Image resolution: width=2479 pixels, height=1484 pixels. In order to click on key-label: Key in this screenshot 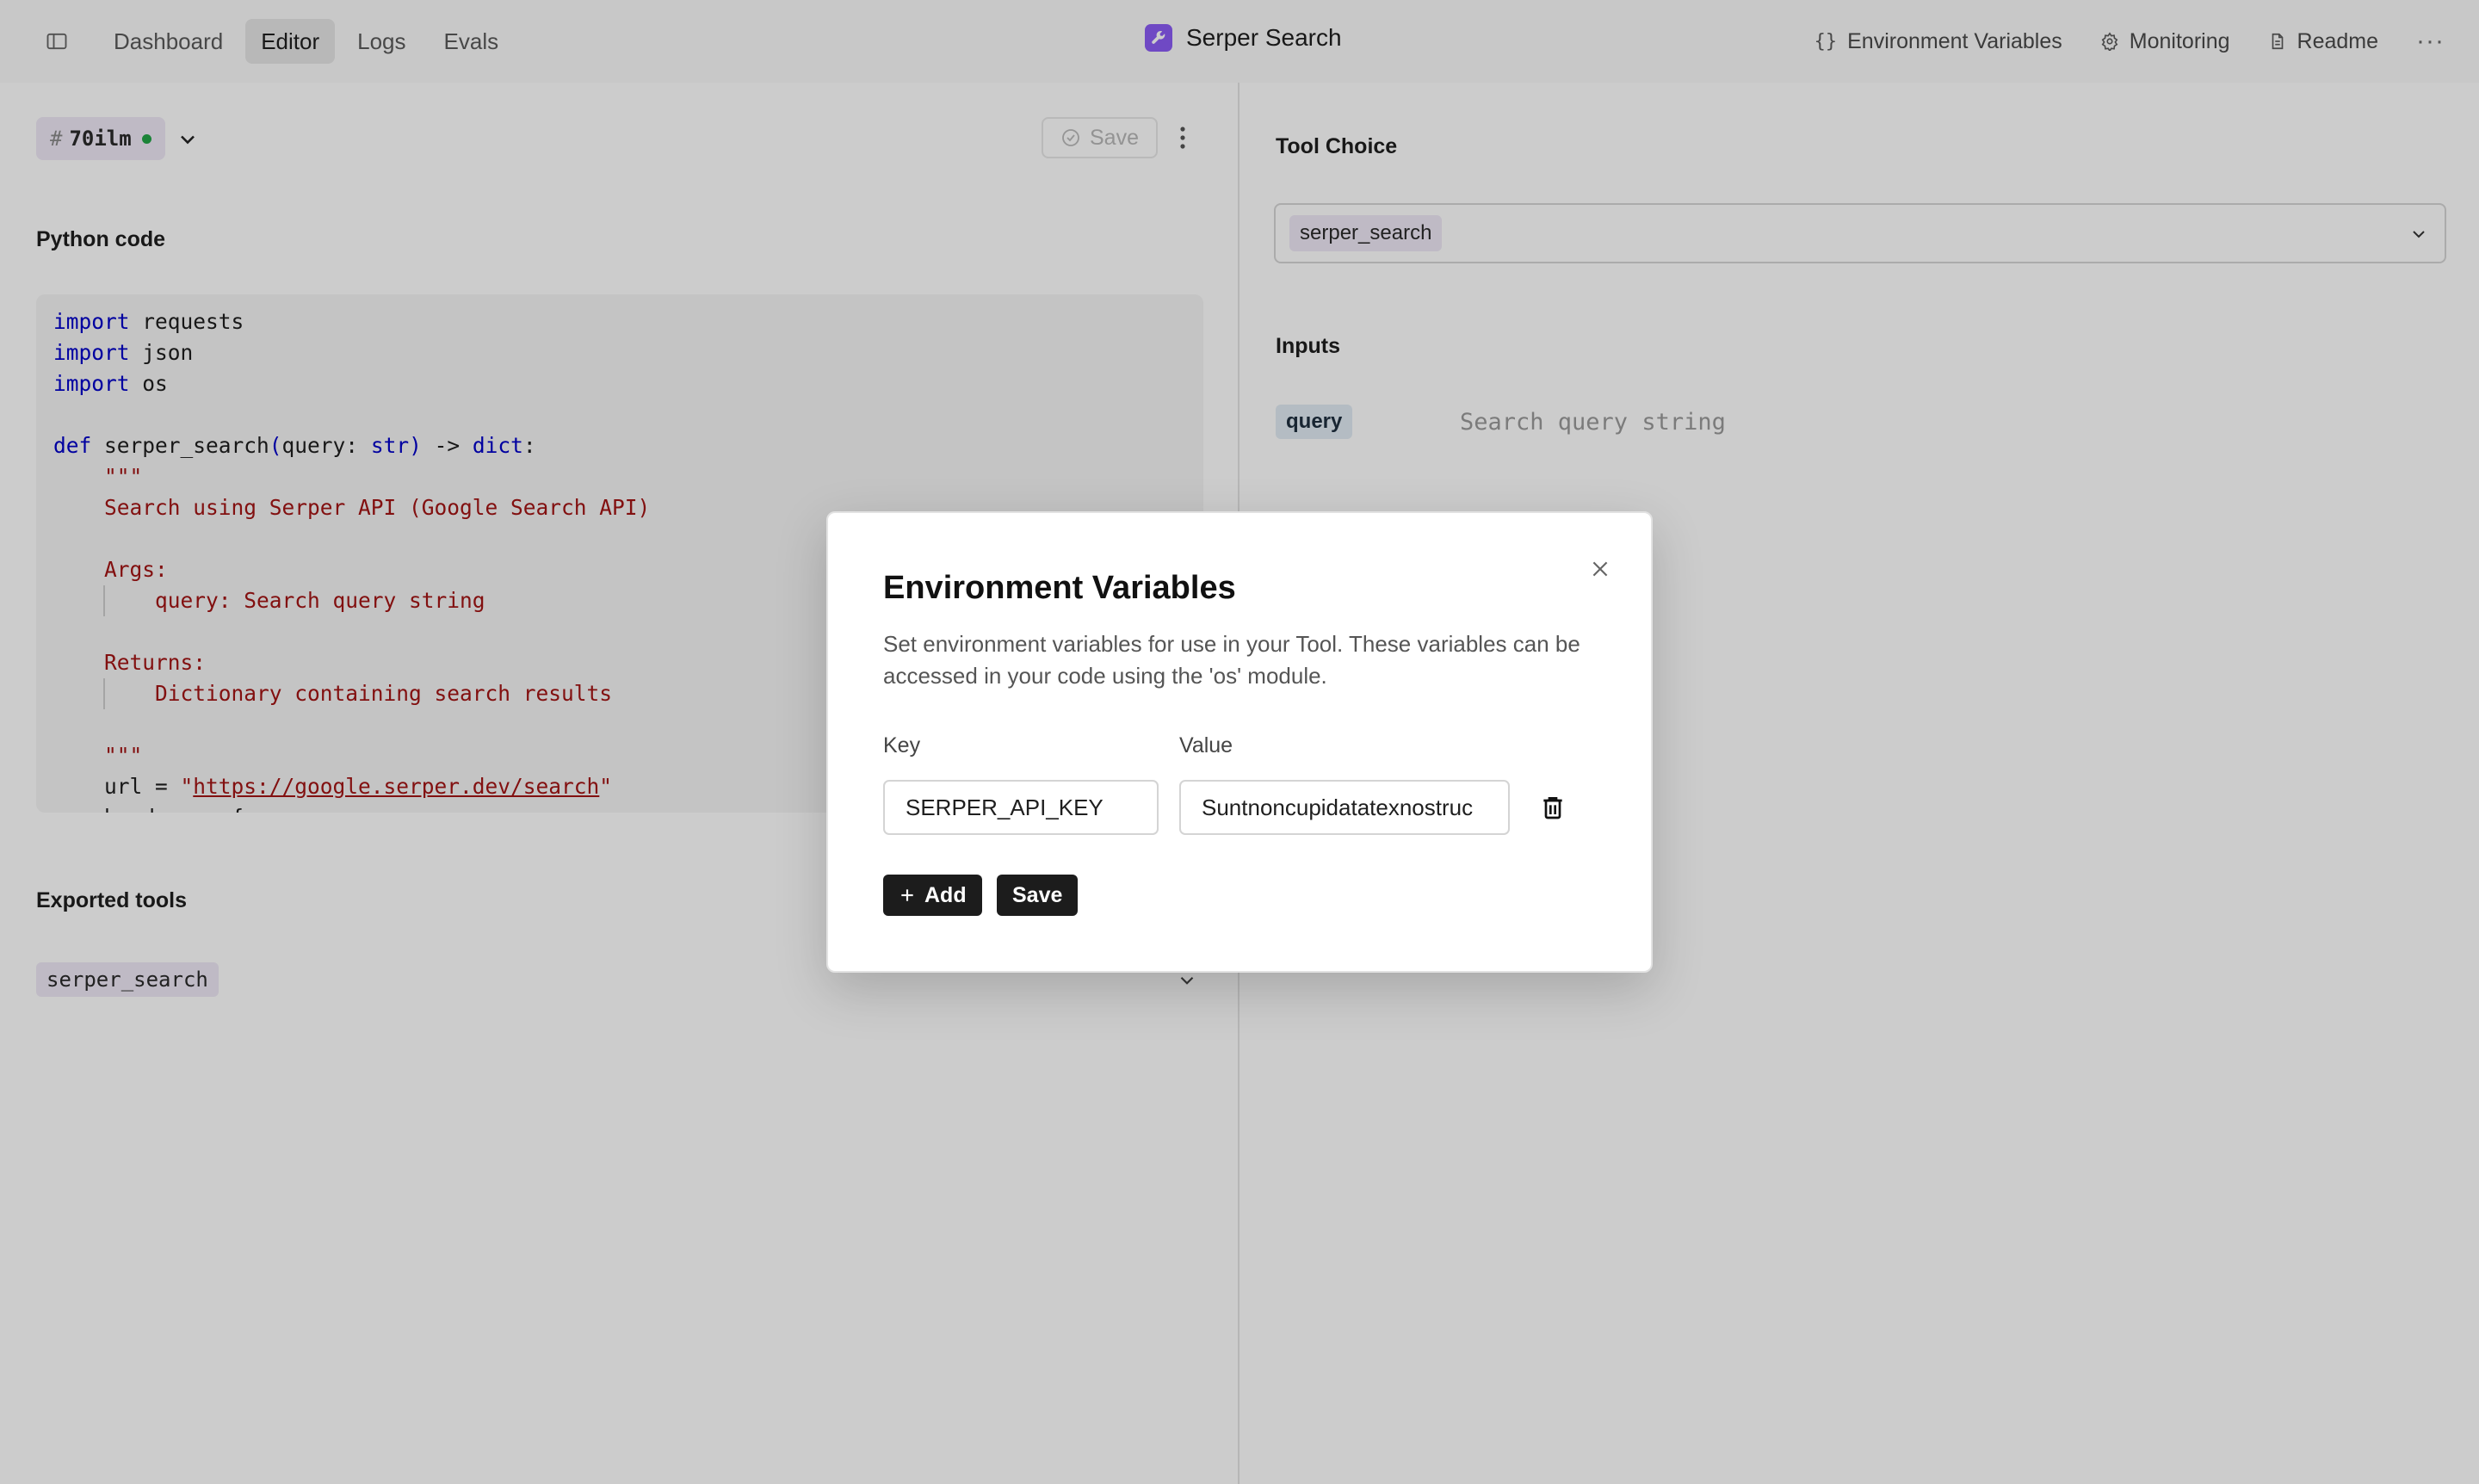, I will do `click(902, 745)`.